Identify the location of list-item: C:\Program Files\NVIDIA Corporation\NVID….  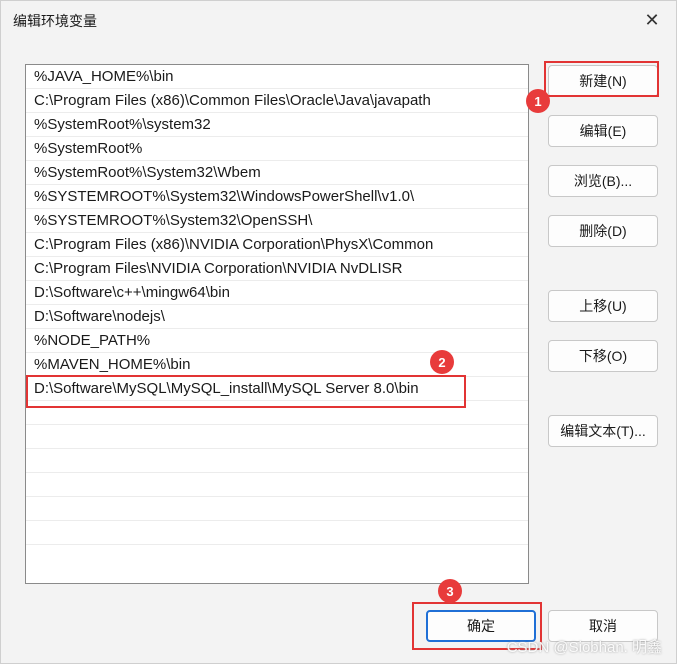
(277, 269).